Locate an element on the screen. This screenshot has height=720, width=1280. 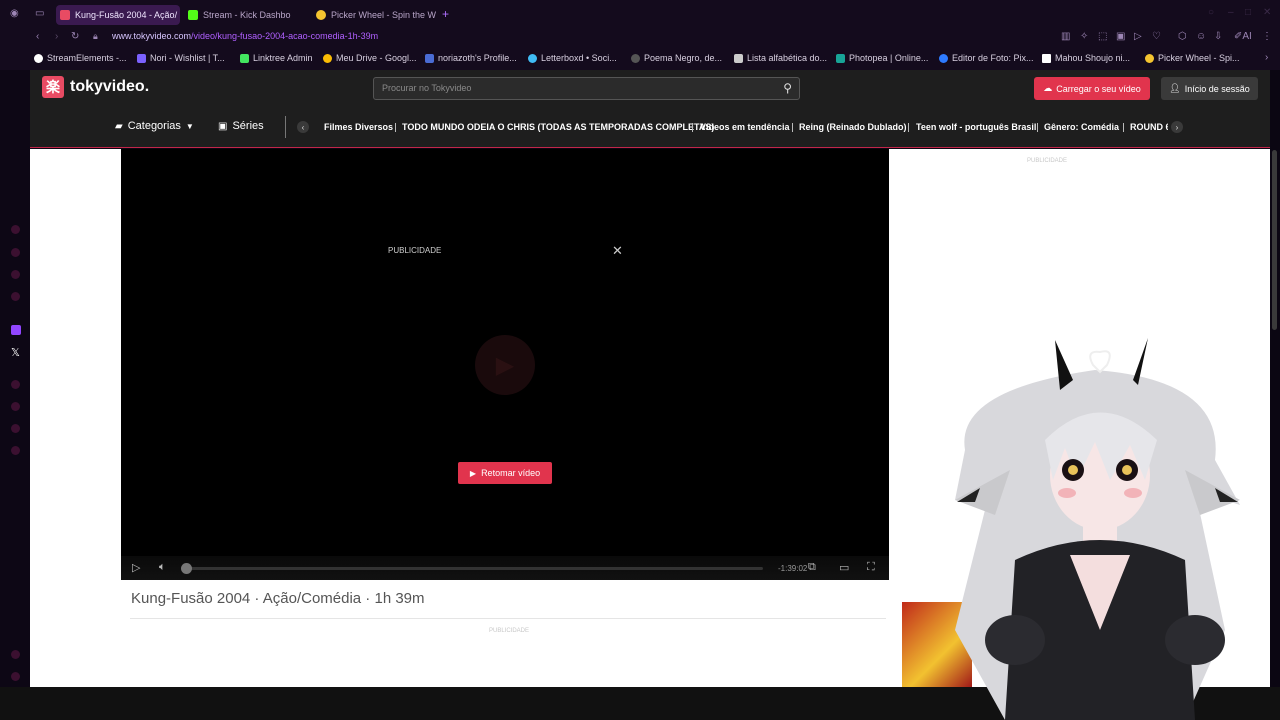
browser-menu-icon: ◉ is located at coordinates (14, 13).